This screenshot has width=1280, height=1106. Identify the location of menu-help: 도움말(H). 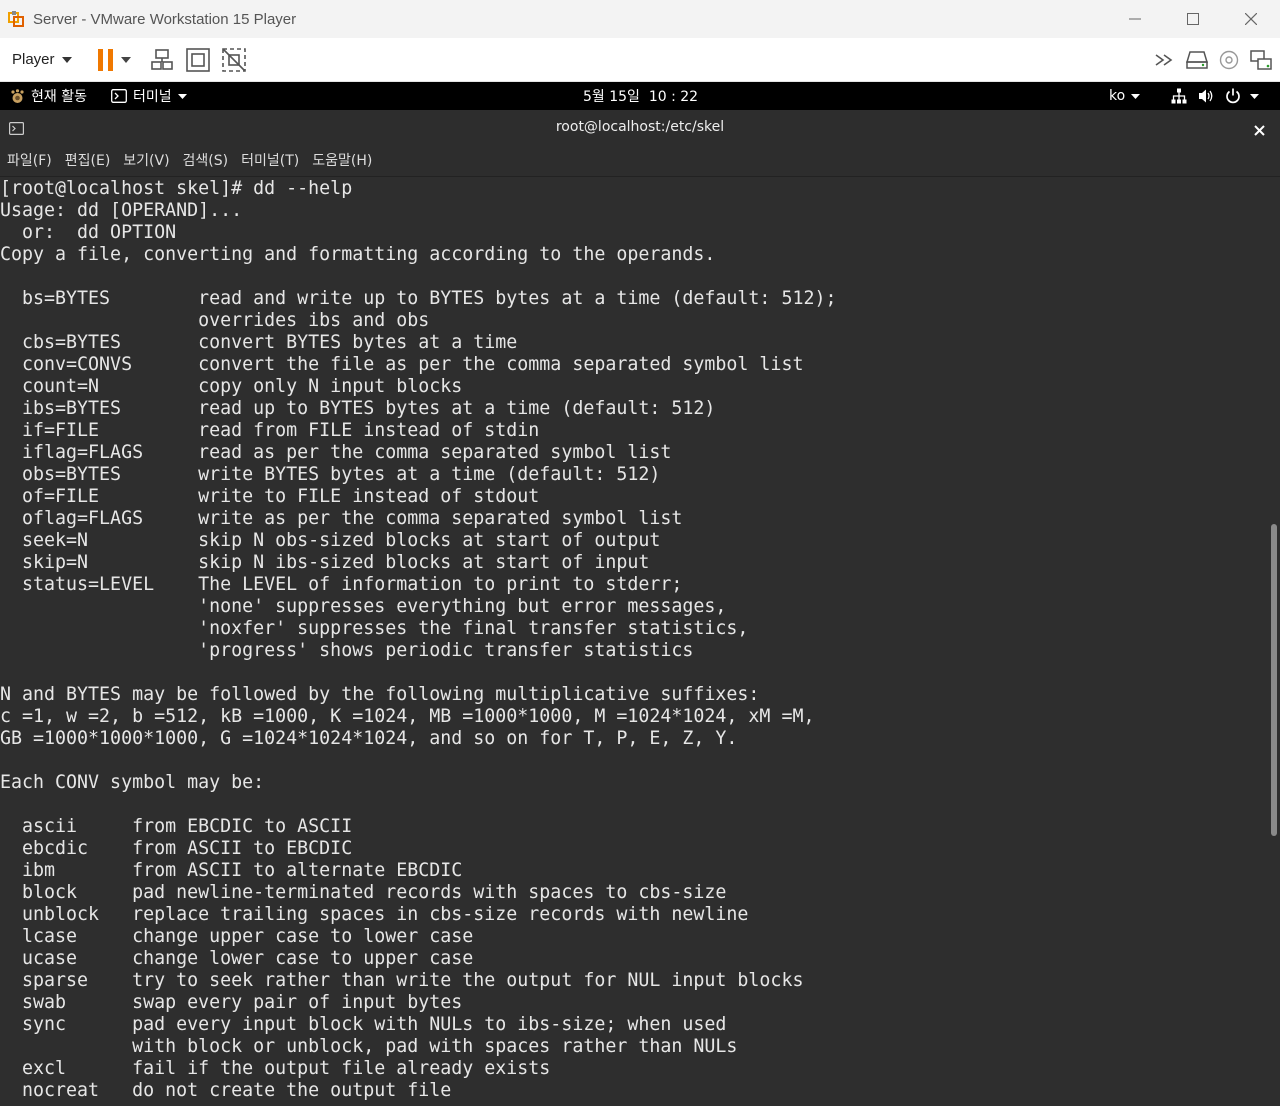
(342, 160).